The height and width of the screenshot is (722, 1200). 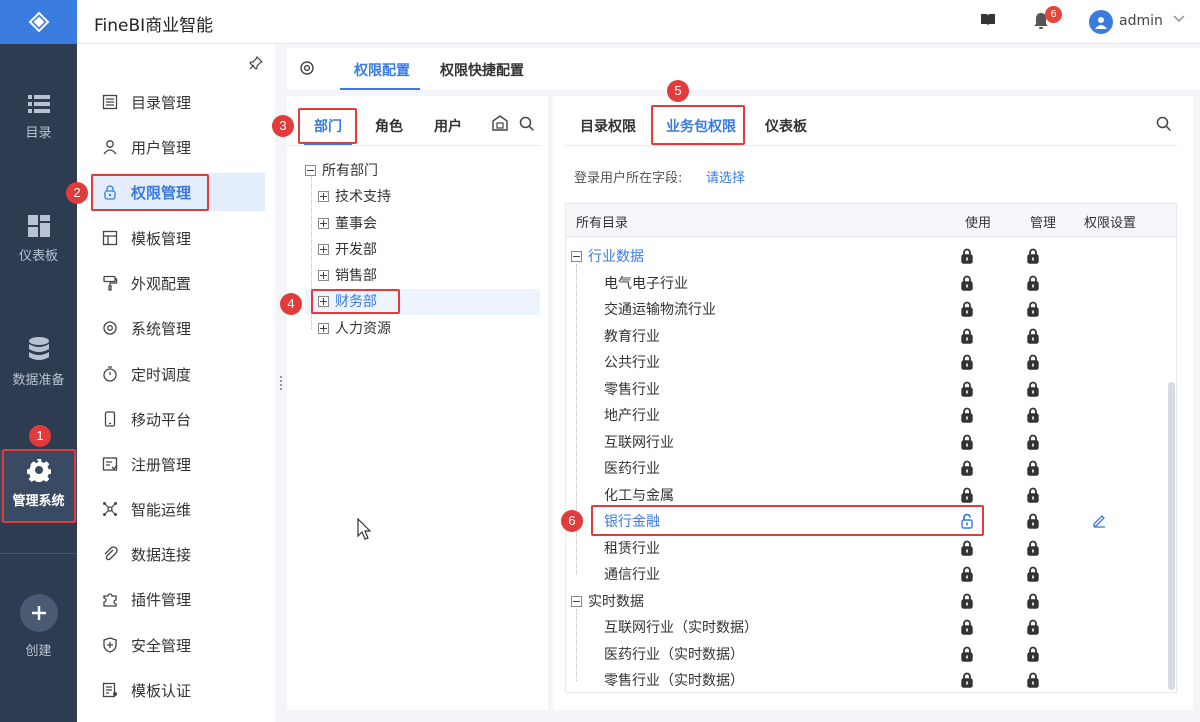 What do you see at coordinates (38, 362) in the screenshot?
I see `rail-item-data-prep: 数据准备` at bounding box center [38, 362].